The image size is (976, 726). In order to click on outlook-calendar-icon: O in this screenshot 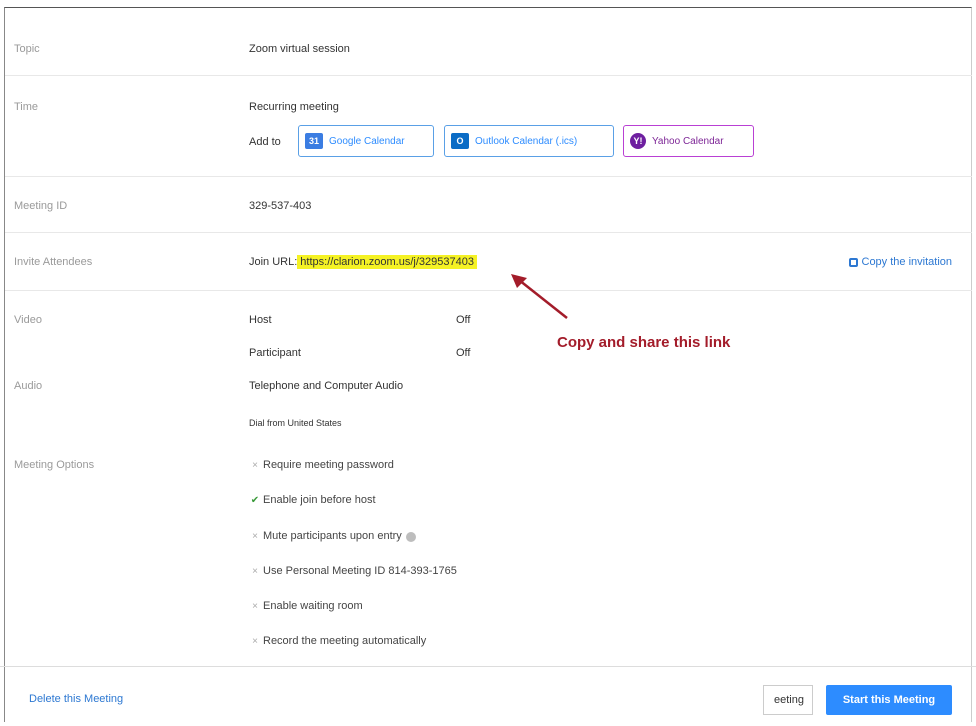, I will do `click(460, 141)`.